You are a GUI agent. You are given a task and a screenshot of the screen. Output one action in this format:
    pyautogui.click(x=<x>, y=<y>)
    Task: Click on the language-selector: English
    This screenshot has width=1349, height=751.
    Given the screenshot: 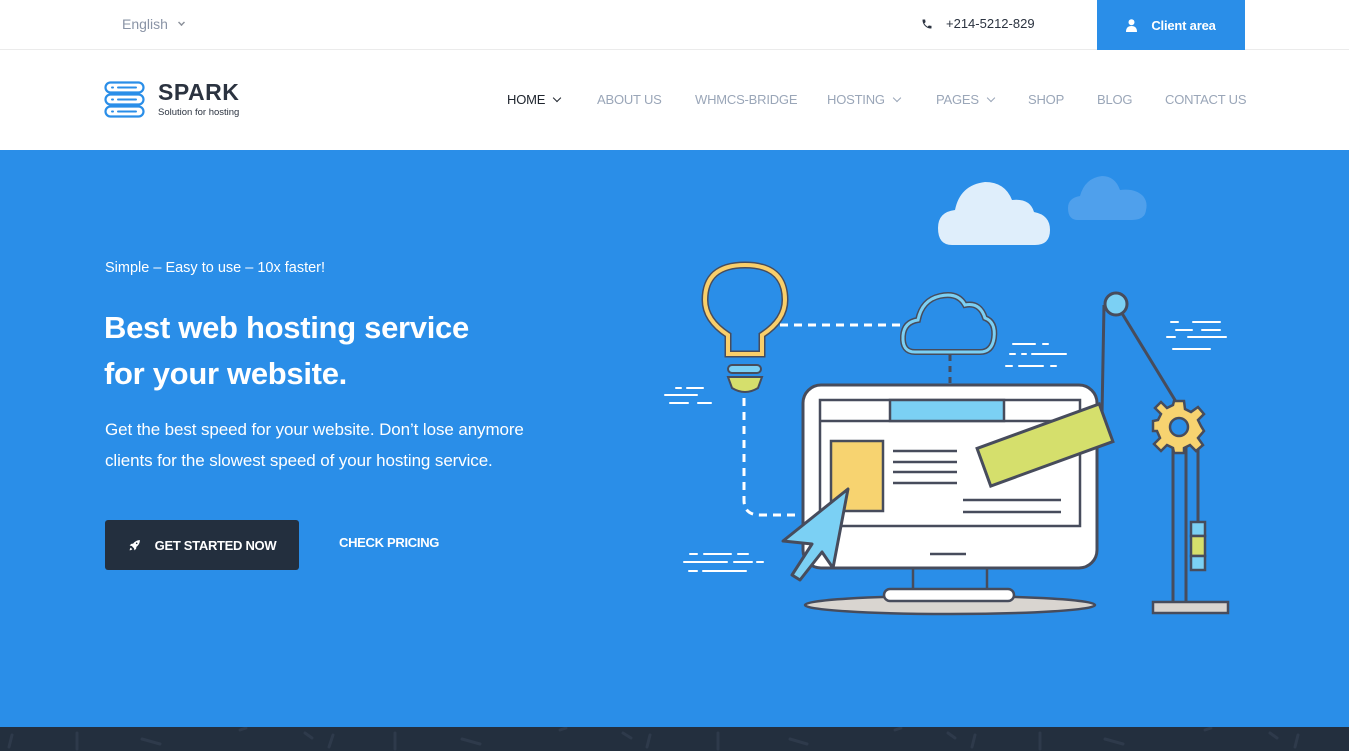 What is the action you would take?
    pyautogui.click(x=153, y=24)
    